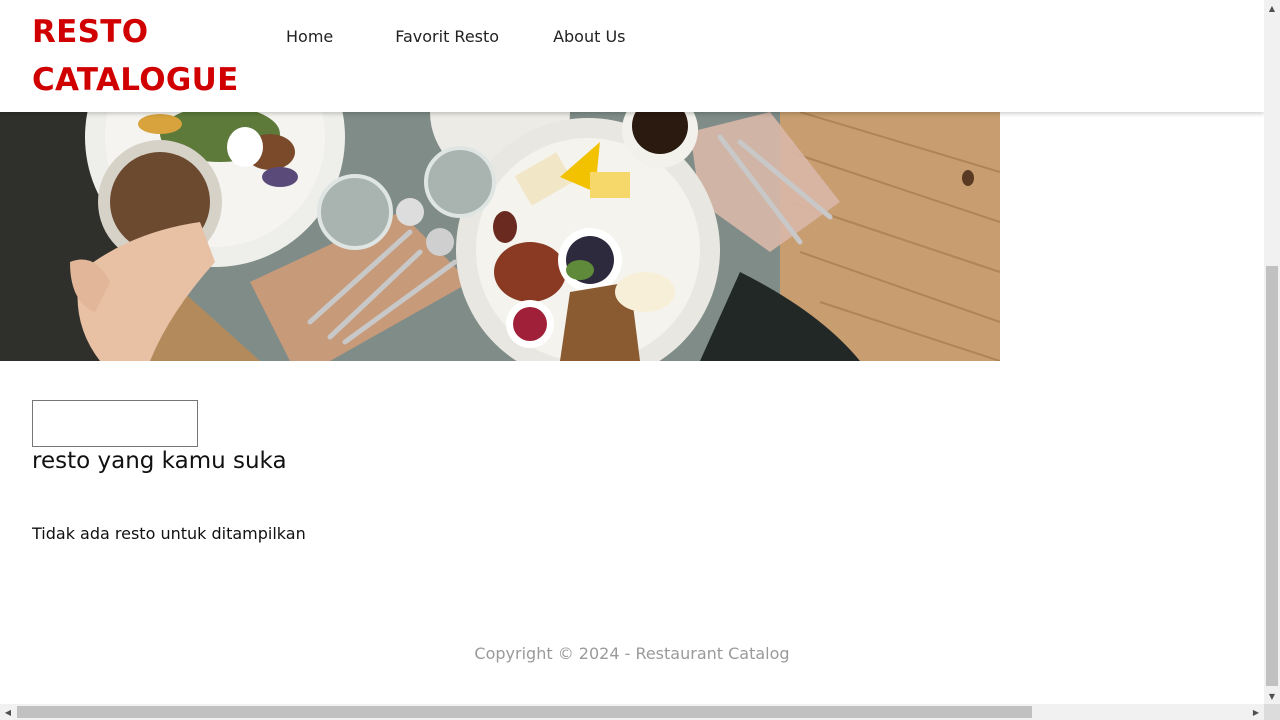 Image resolution: width=1280 pixels, height=720 pixels. What do you see at coordinates (90, 32) in the screenshot?
I see `brand-line-1: RESTO` at bounding box center [90, 32].